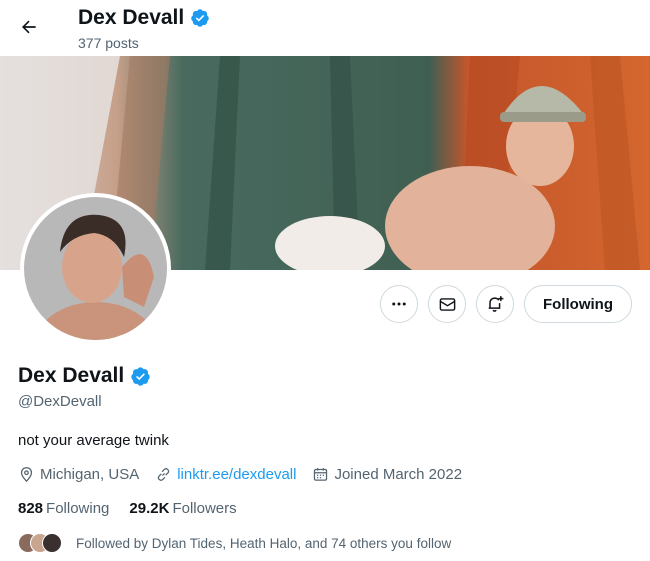  I want to click on message-icon, so click(447, 304).